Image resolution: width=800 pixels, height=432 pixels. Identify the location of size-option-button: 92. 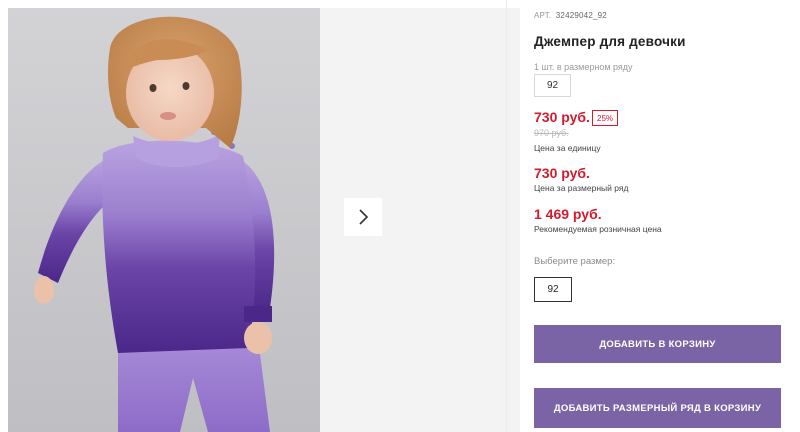
(553, 289).